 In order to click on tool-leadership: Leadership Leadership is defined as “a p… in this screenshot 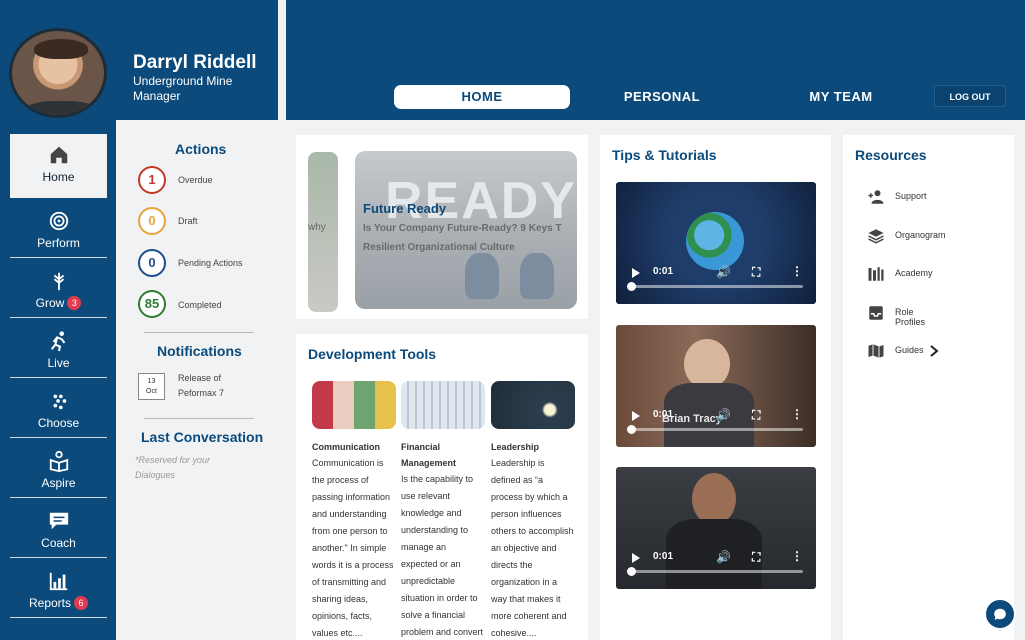, I will do `click(533, 510)`.